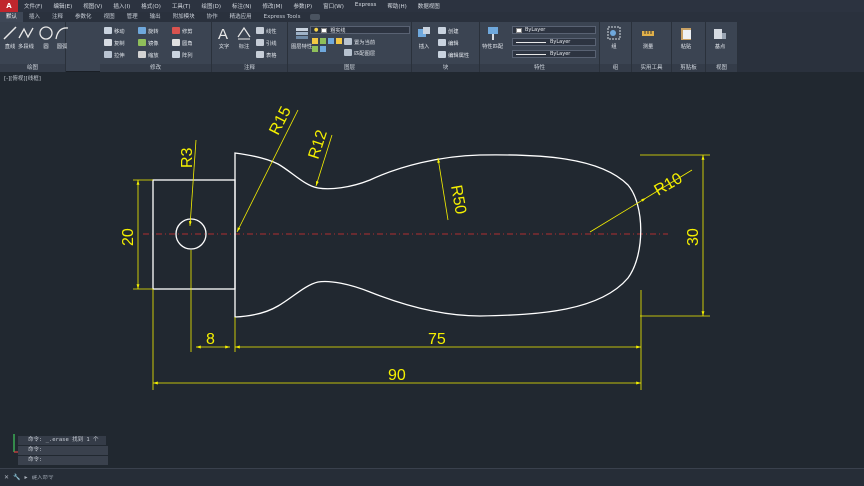 The height and width of the screenshot is (486, 864). What do you see at coordinates (266, 30) in the screenshot?
I see `linear-button: 线性` at bounding box center [266, 30].